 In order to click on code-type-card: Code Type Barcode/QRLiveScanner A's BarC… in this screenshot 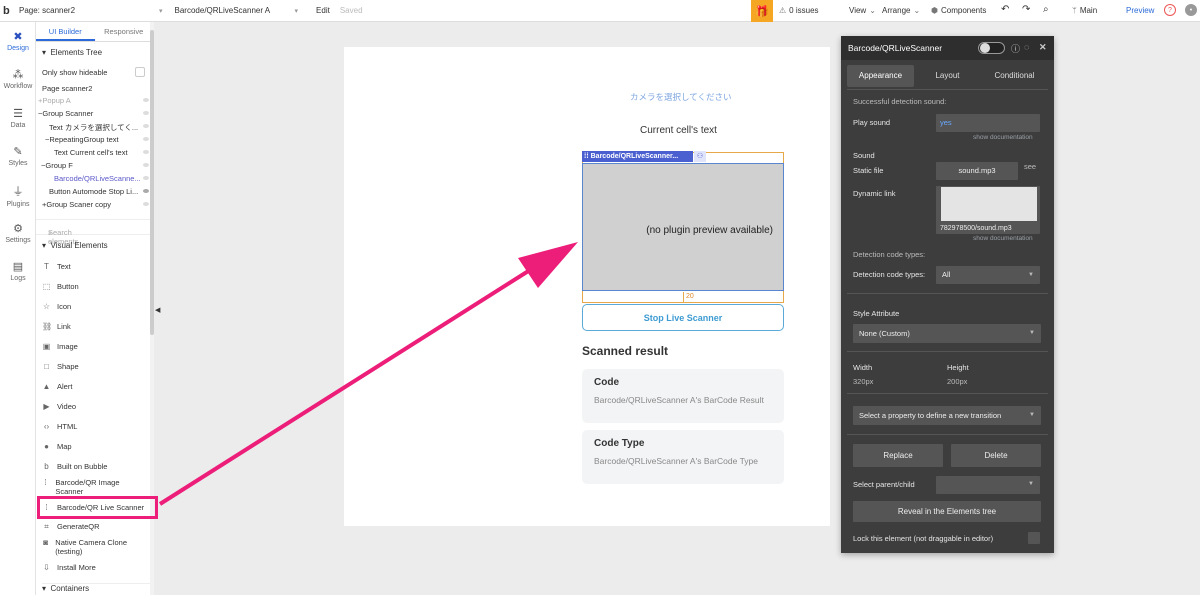, I will do `click(683, 457)`.